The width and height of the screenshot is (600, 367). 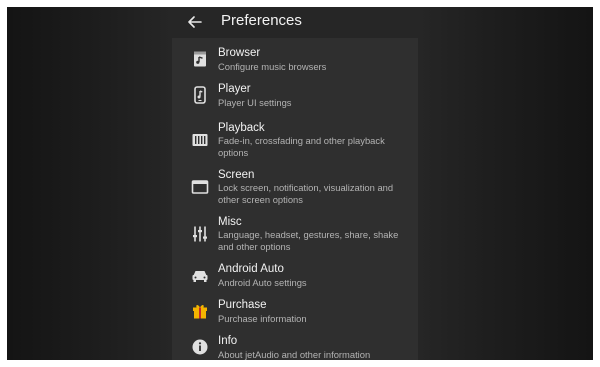 I want to click on equalizer-icon, so click(x=200, y=234).